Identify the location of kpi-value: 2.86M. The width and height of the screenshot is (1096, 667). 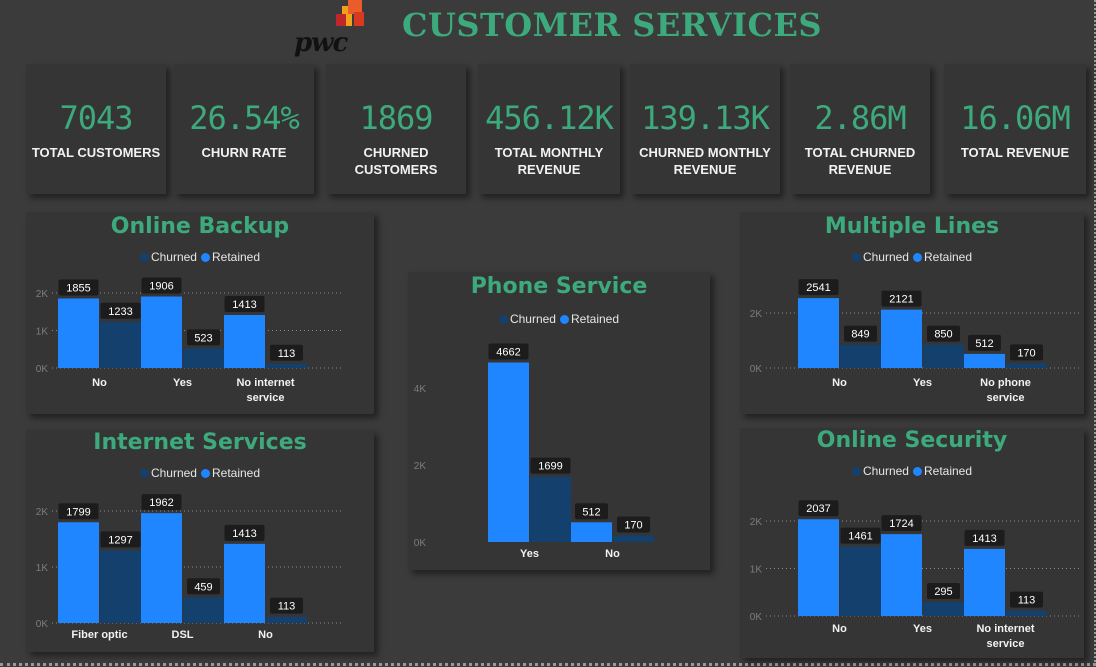
(860, 118).